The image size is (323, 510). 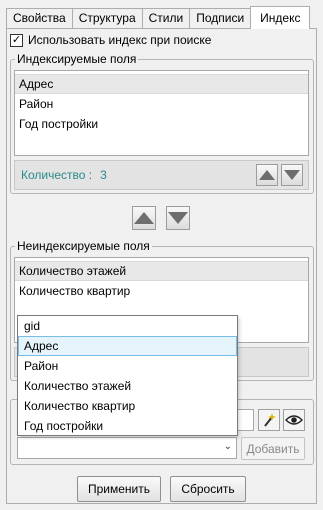 What do you see at coordinates (127, 366) in the screenshot?
I see `dropdown-item: Район` at bounding box center [127, 366].